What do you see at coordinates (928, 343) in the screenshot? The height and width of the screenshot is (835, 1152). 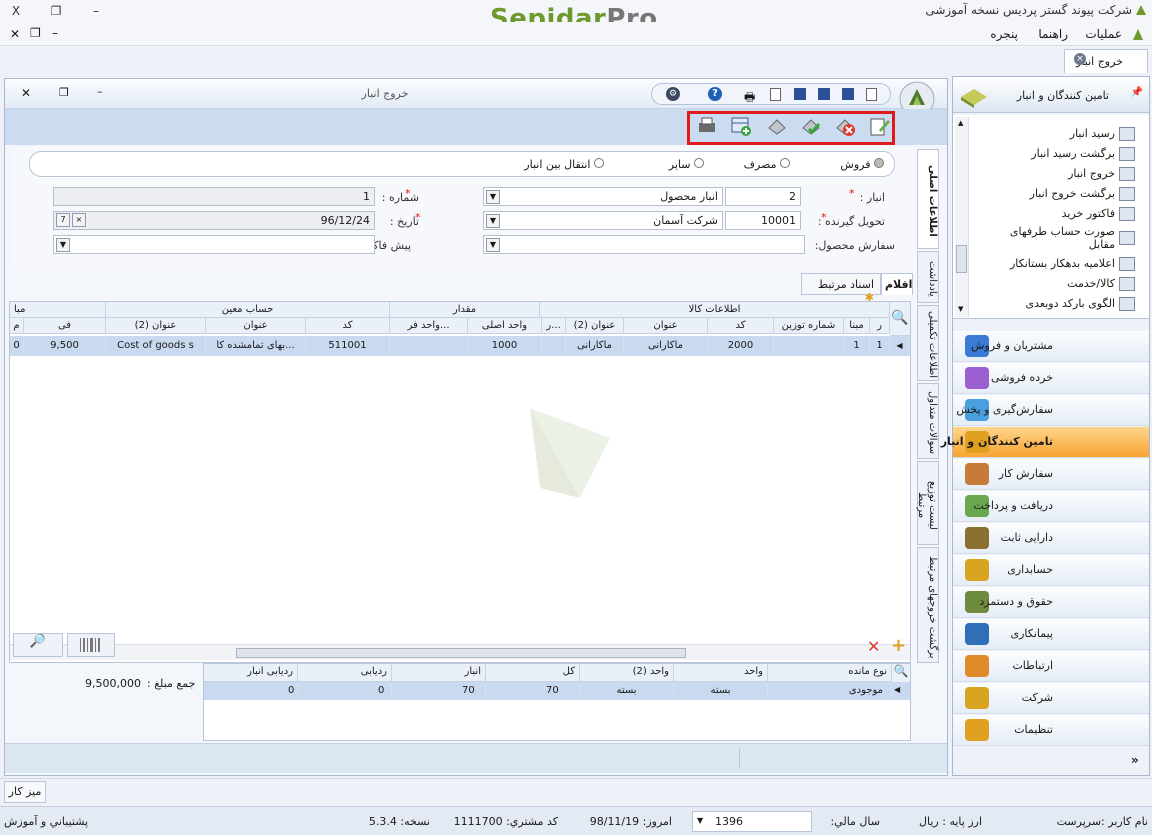 I see `vtab-extra-info: اطلاعات تکمیلی` at bounding box center [928, 343].